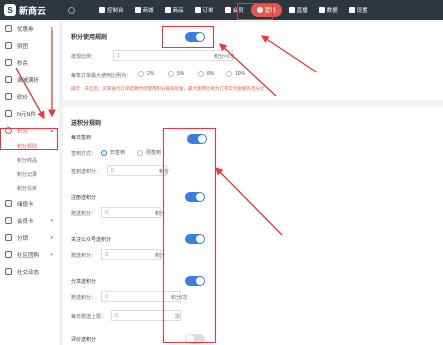  Describe the element at coordinates (137, 170) in the screenshot. I see `checkin-reward-input: 0` at that location.